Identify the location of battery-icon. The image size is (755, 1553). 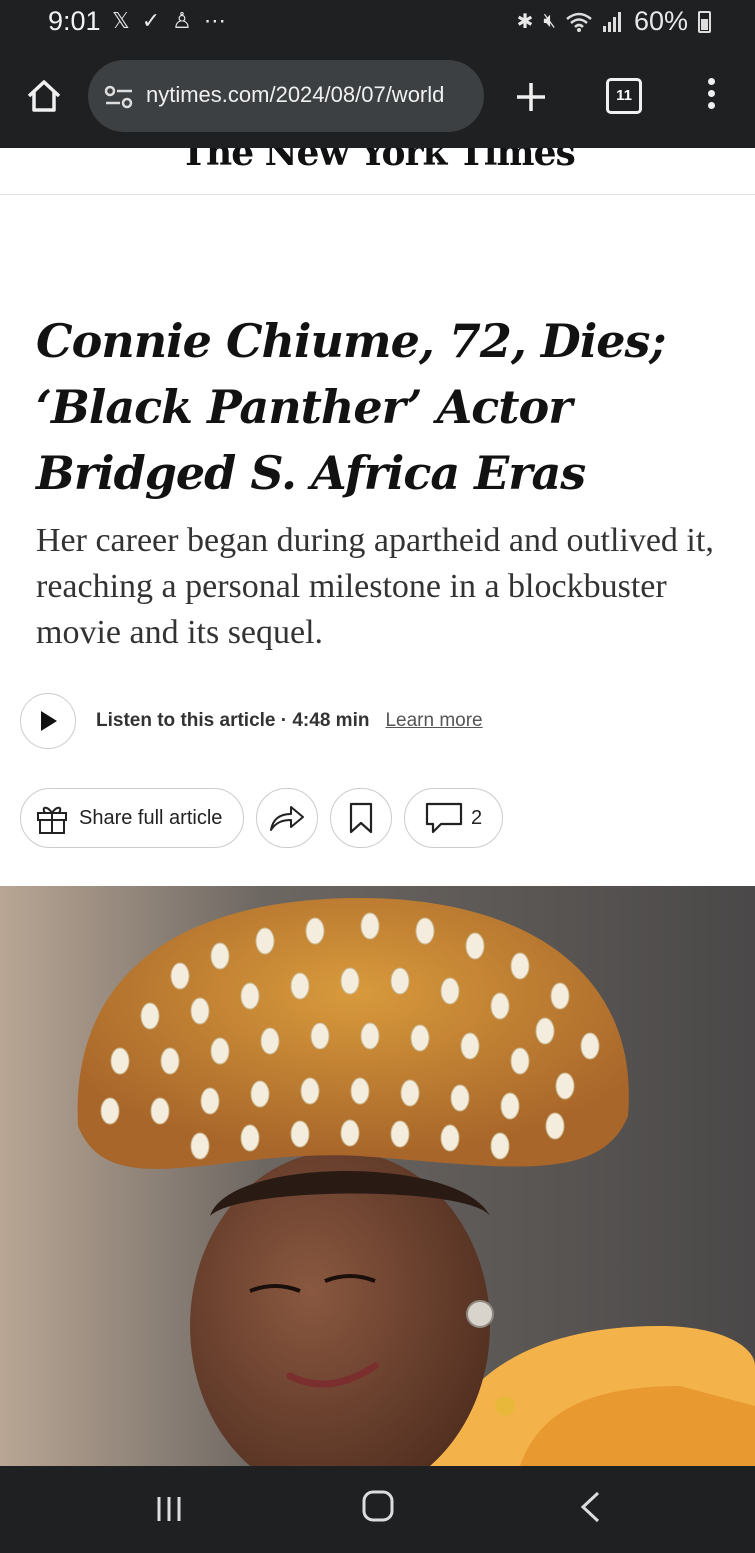
(704, 21).